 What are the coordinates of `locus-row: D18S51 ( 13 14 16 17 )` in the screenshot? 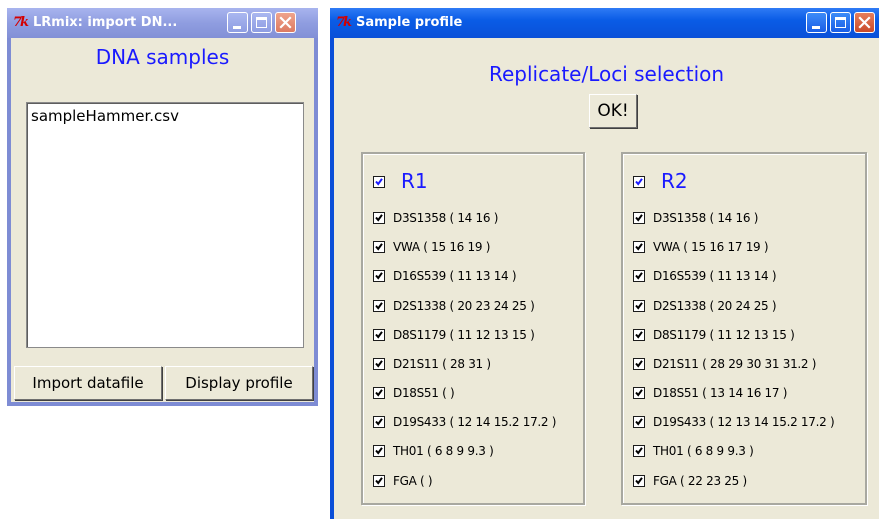 It's located at (747, 393).